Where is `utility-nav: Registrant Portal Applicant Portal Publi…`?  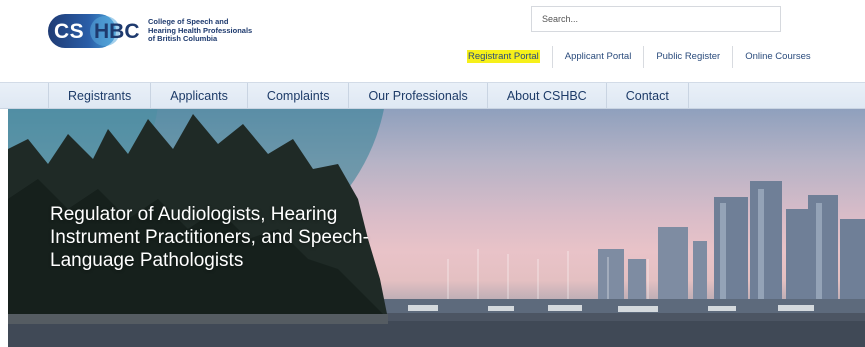 utility-nav: Registrant Portal Applicant Portal Publi… is located at coordinates (639, 57).